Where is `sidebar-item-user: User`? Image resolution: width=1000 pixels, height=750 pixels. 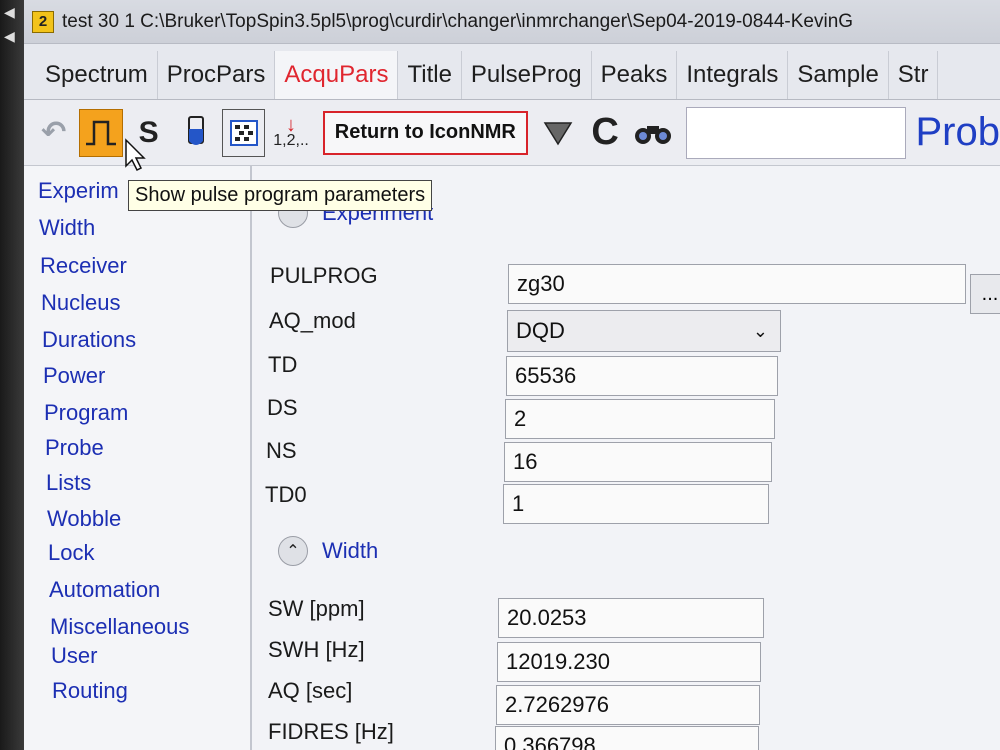 sidebar-item-user: User is located at coordinates (74, 656).